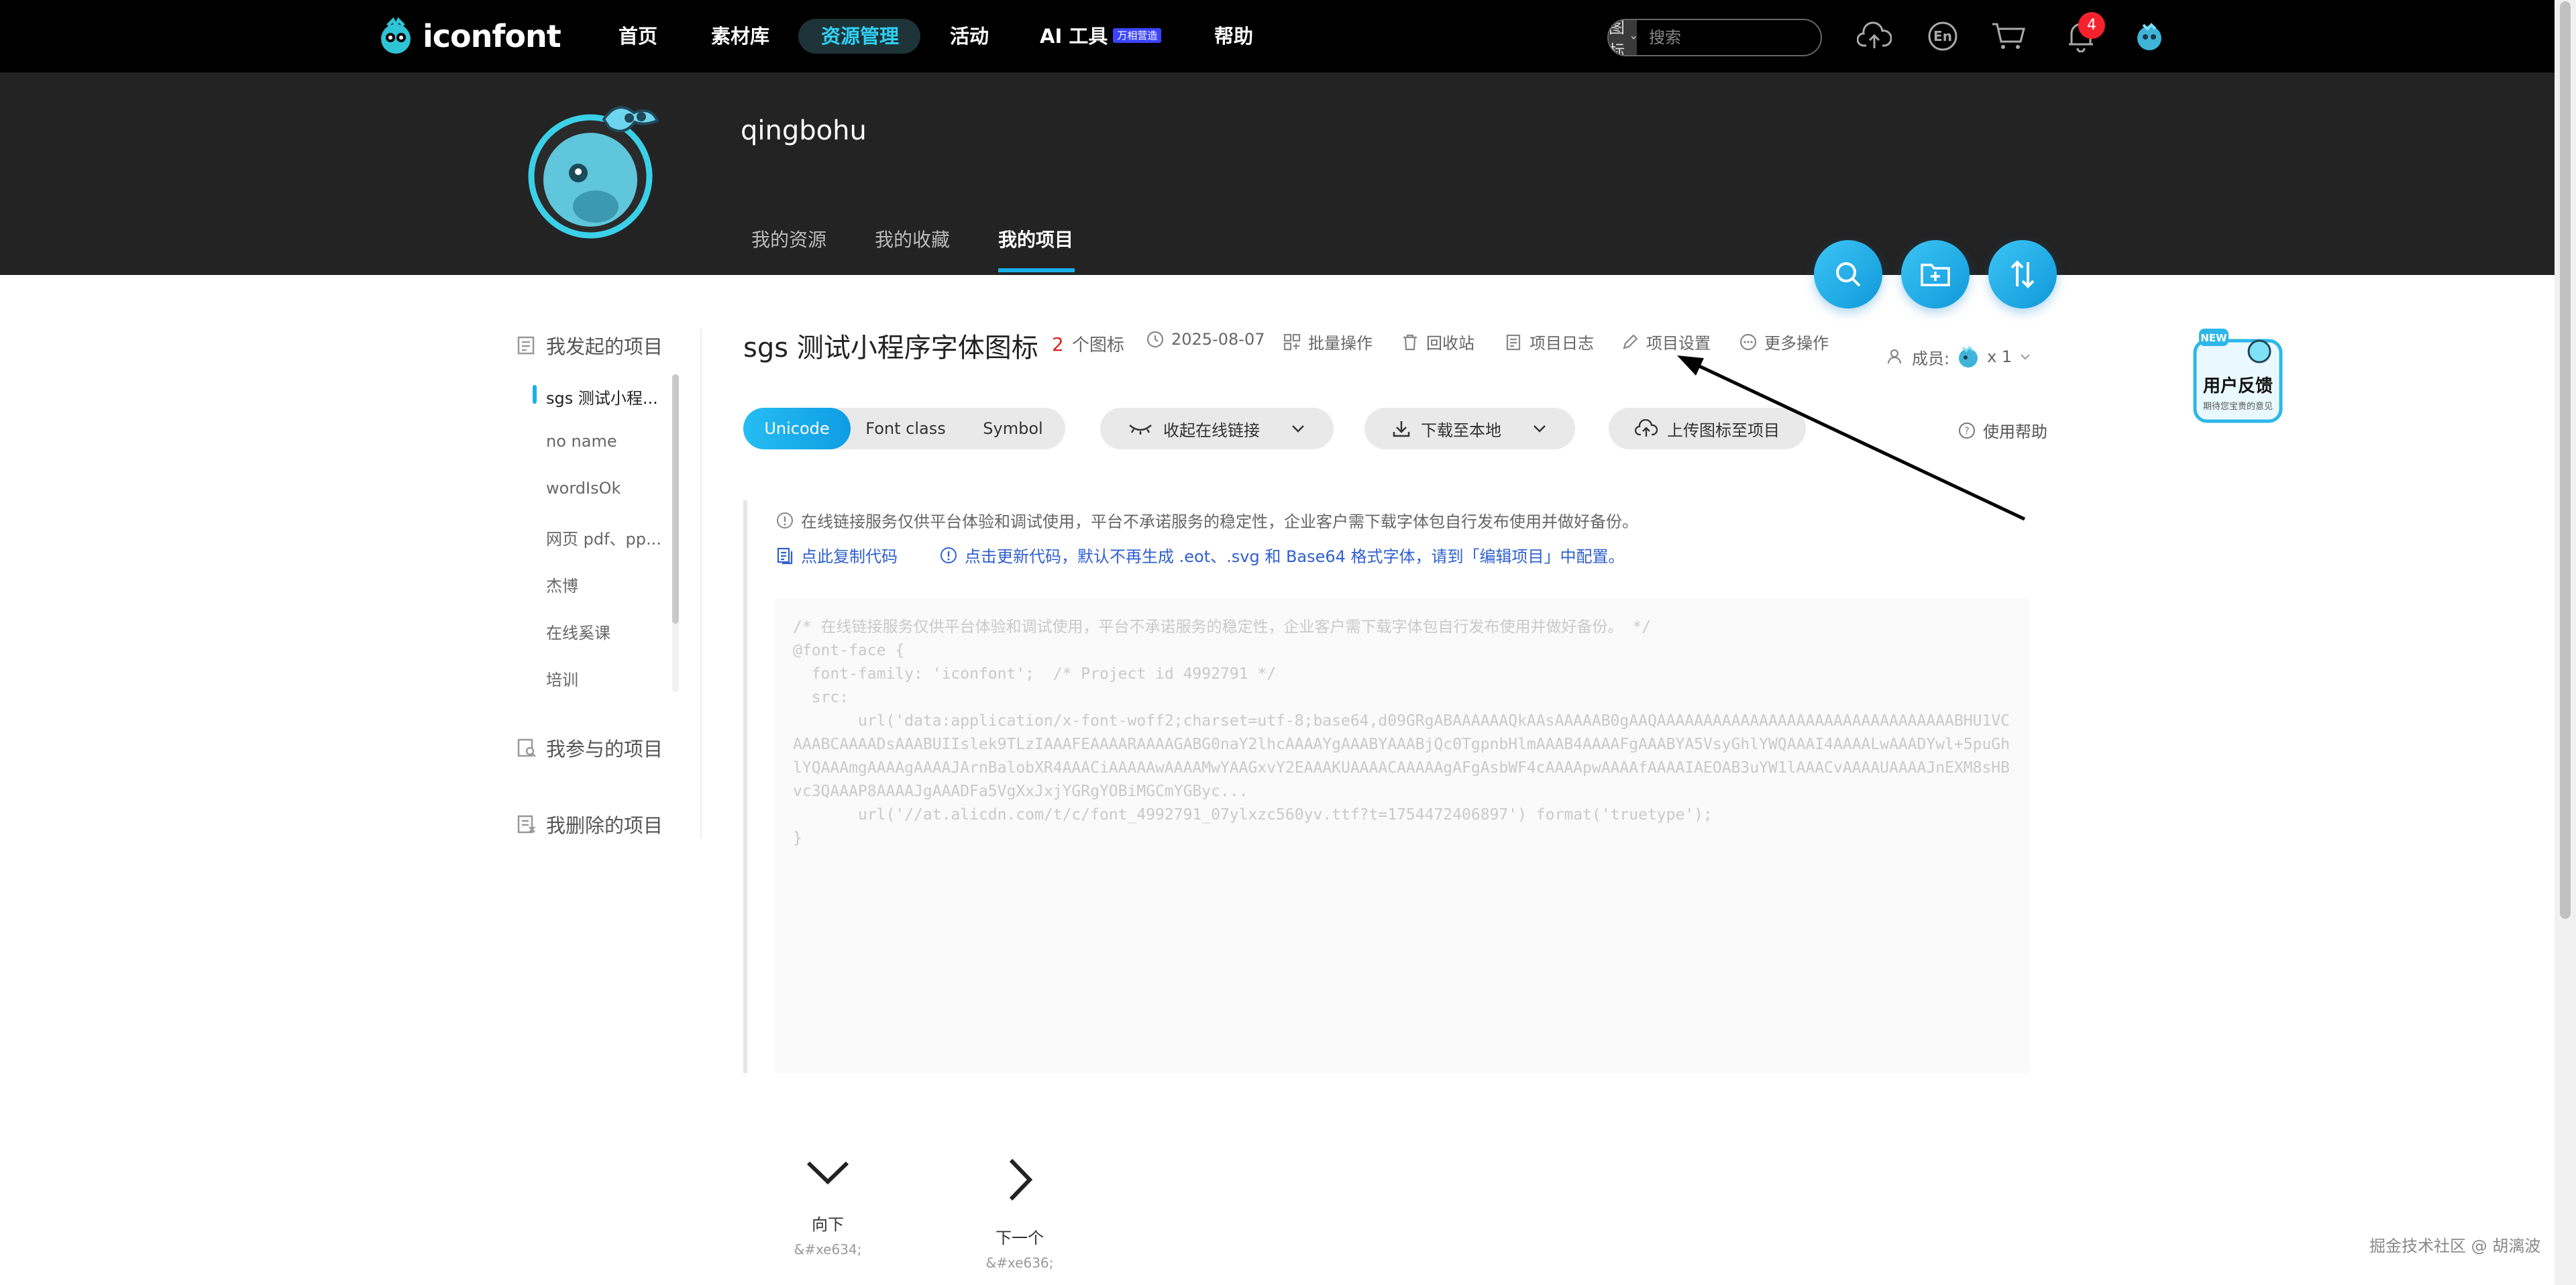 This screenshot has height=1285, width=2576. I want to click on new-folder-fab-button, so click(1935, 274).